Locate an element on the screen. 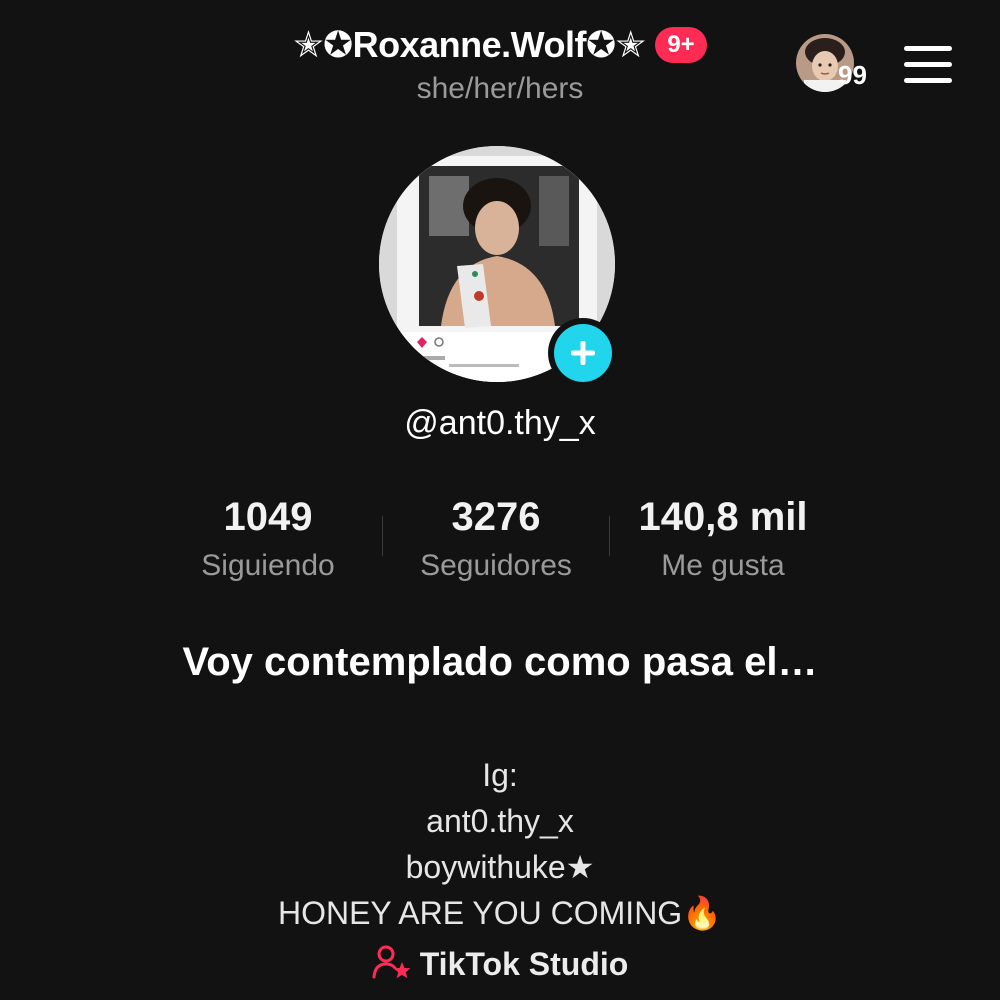  stat-label: Siguiendo is located at coordinates (268, 565).